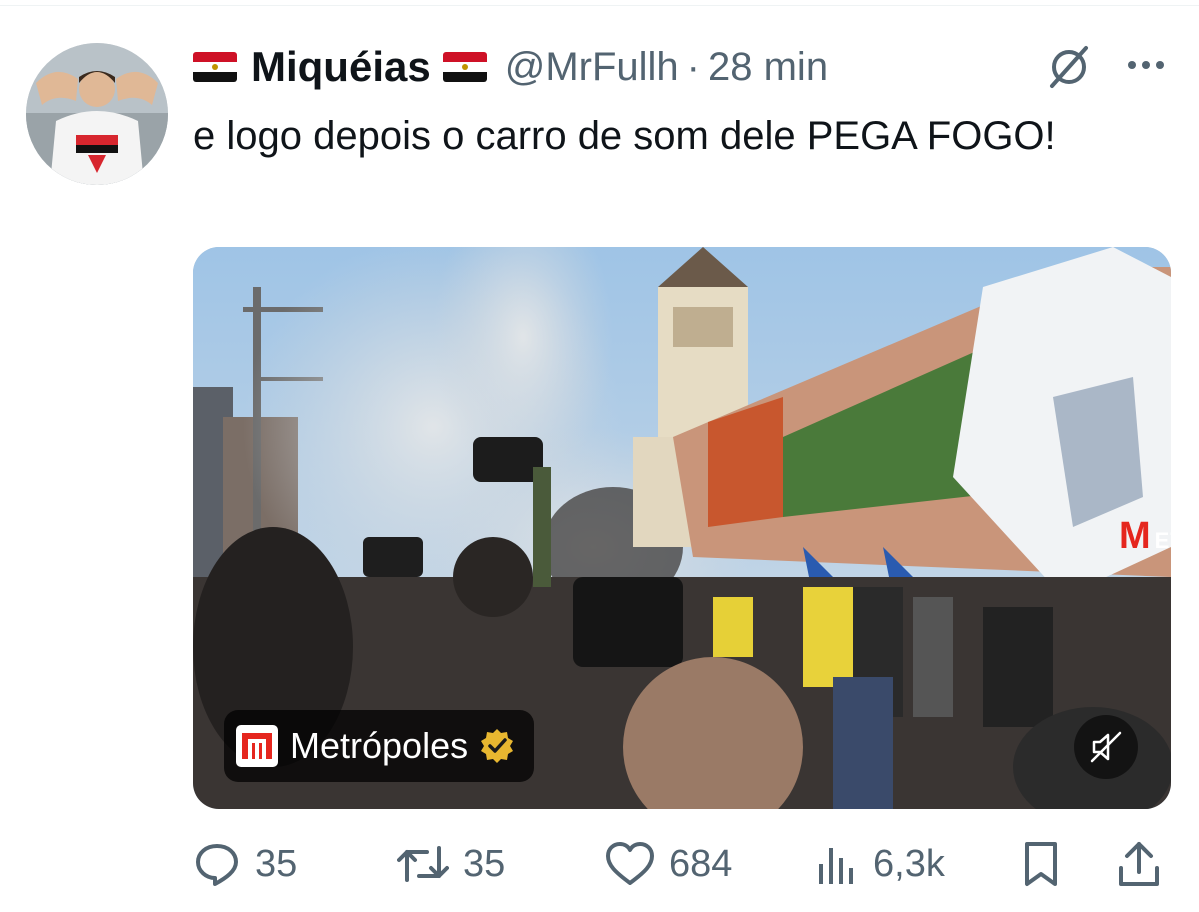 The width and height of the screenshot is (1199, 912). I want to click on share-icon, so click(1139, 864).